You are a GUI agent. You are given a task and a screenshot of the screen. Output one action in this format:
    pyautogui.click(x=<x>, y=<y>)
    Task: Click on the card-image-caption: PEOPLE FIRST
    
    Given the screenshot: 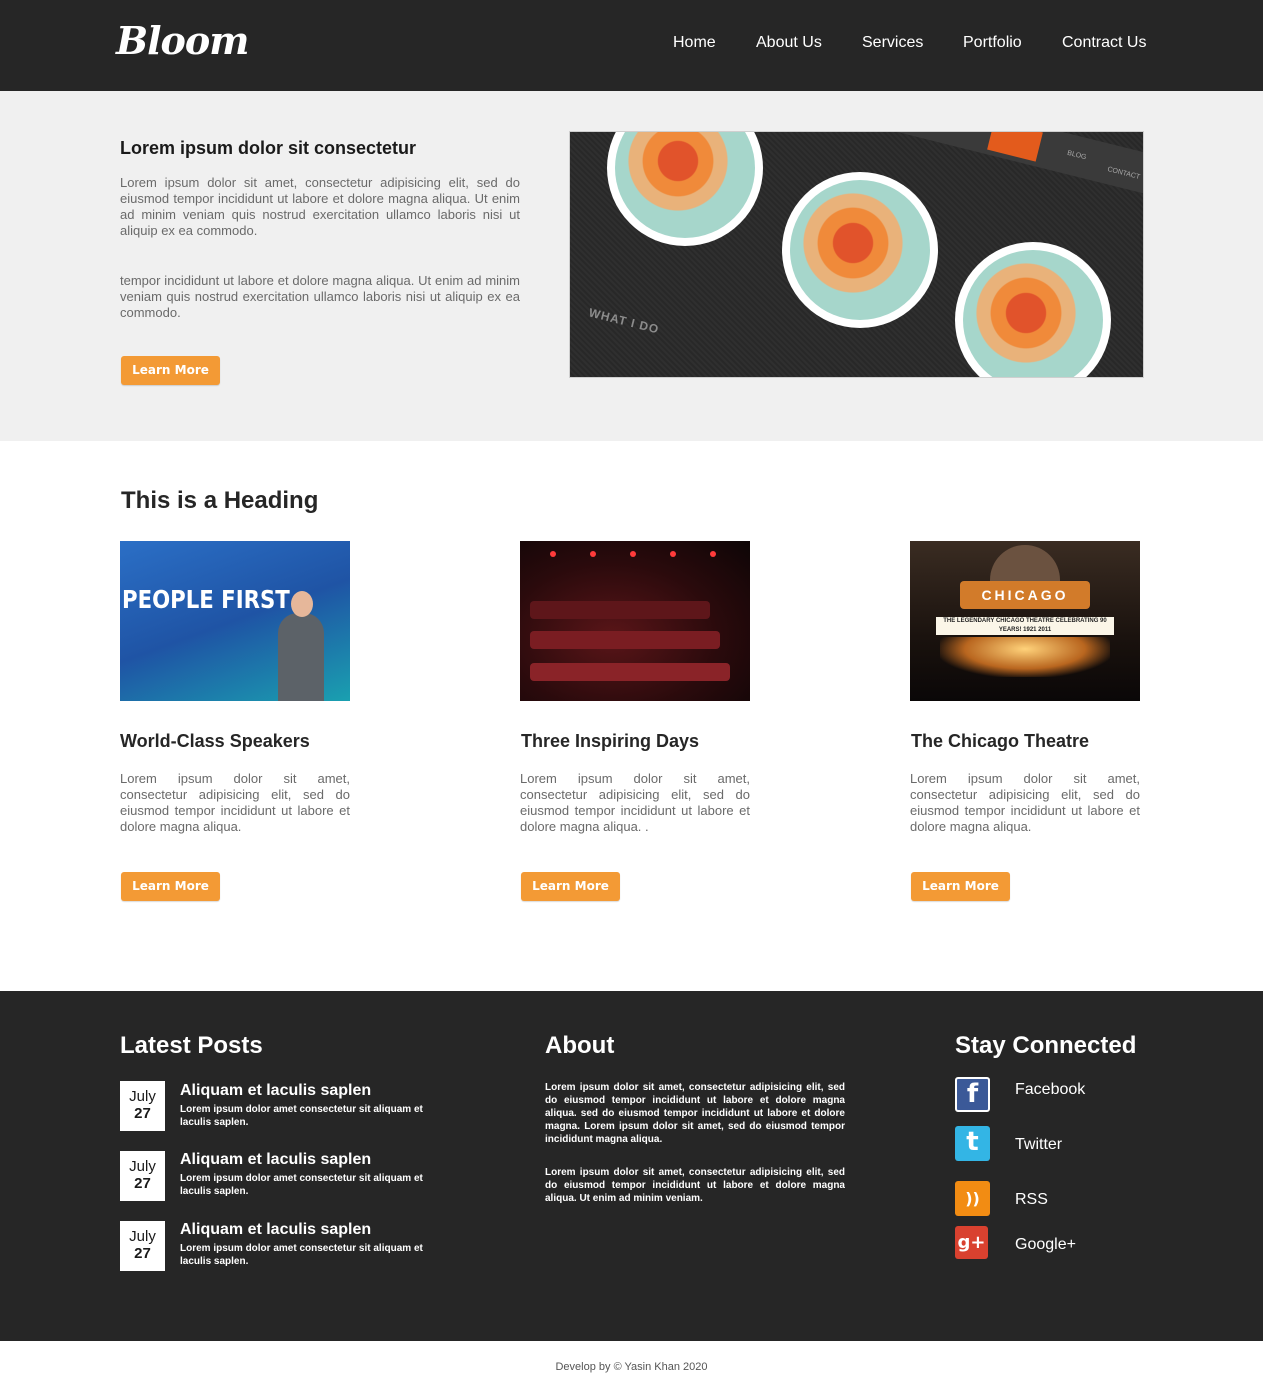 What is the action you would take?
    pyautogui.click(x=206, y=599)
    